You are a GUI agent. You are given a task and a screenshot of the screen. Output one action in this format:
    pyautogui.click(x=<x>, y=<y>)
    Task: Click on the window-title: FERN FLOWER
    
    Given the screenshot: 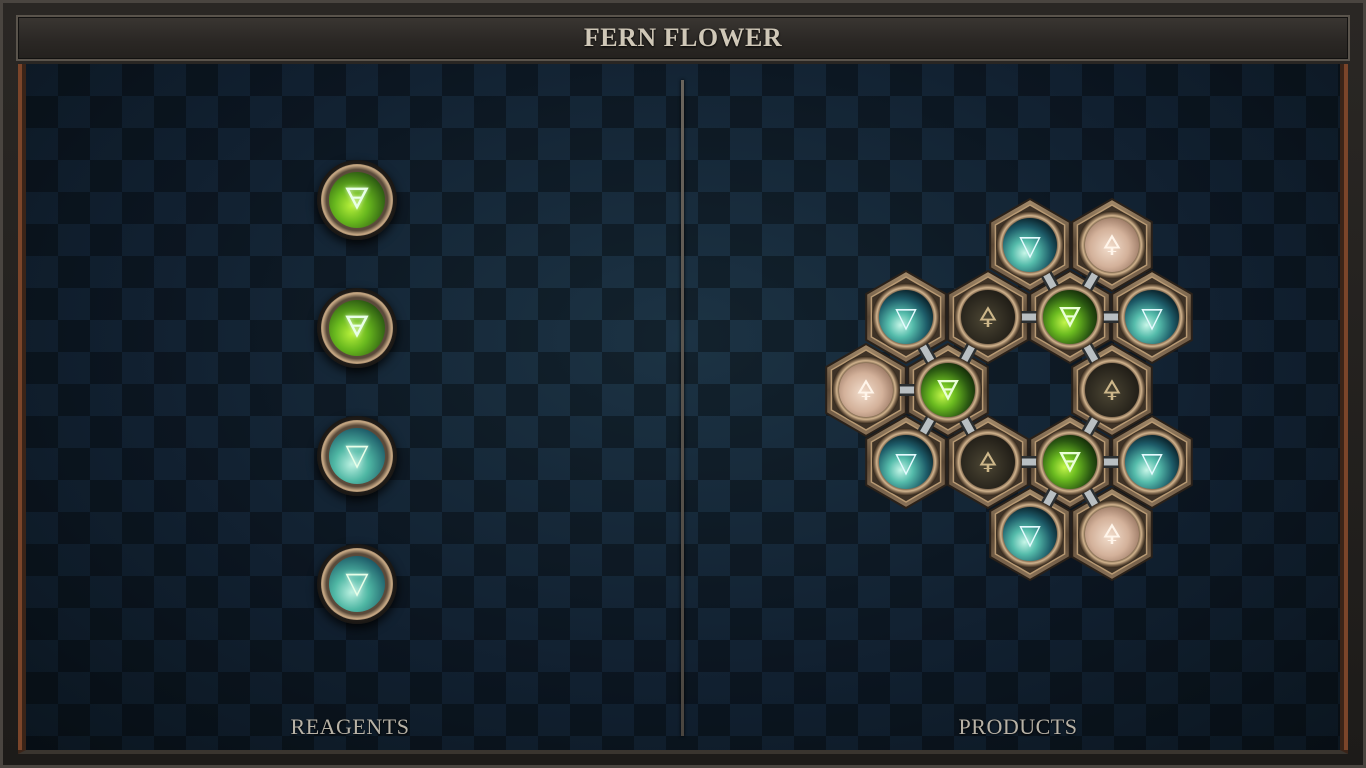 What is the action you would take?
    pyautogui.click(x=683, y=37)
    